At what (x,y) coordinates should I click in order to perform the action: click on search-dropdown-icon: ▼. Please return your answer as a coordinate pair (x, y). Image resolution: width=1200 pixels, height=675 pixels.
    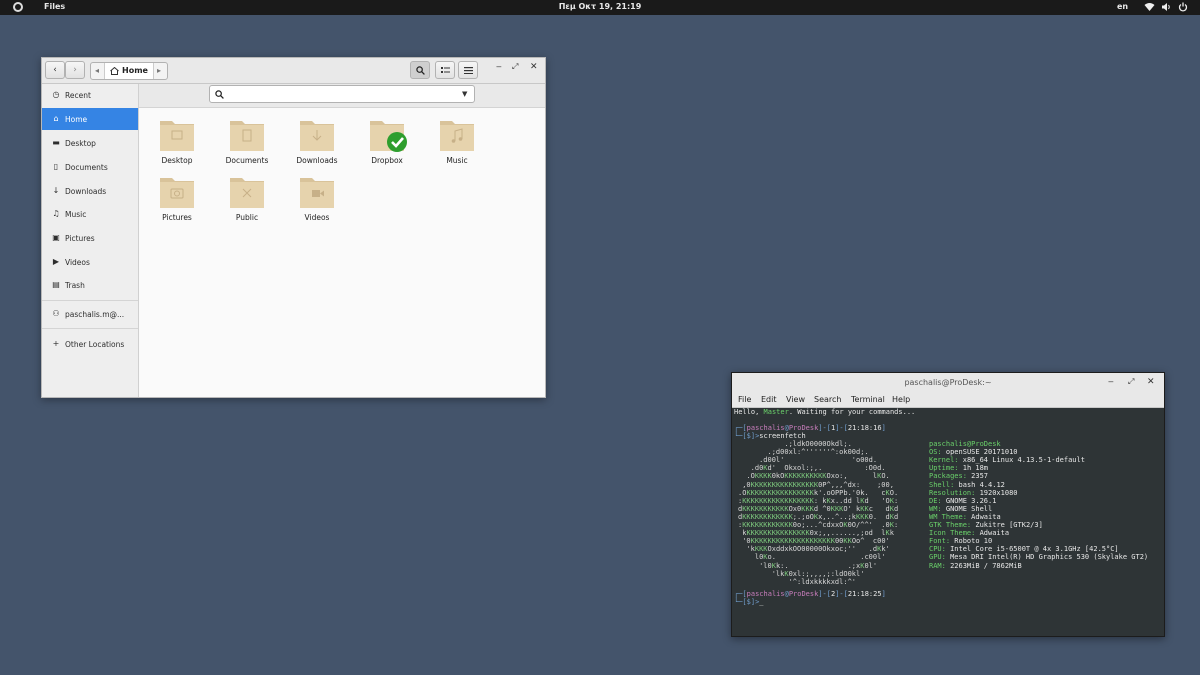
    Looking at the image, I should click on (464, 94).